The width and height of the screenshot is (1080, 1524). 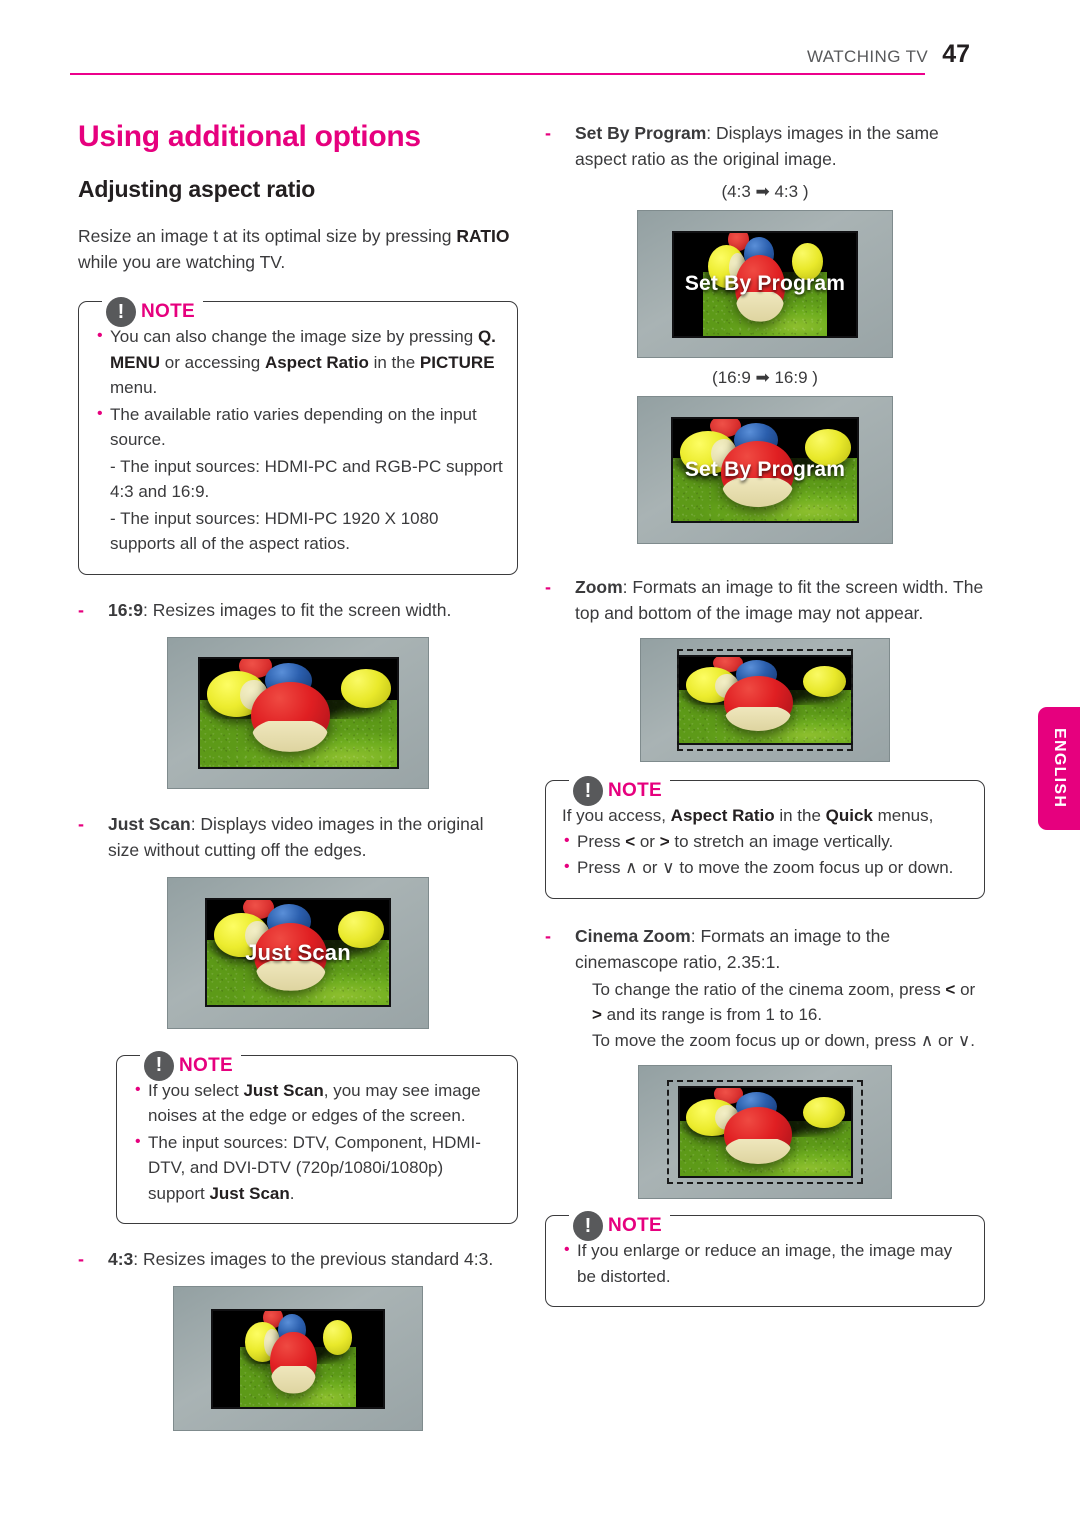 I want to click on page-title: Using additional options, so click(x=249, y=136).